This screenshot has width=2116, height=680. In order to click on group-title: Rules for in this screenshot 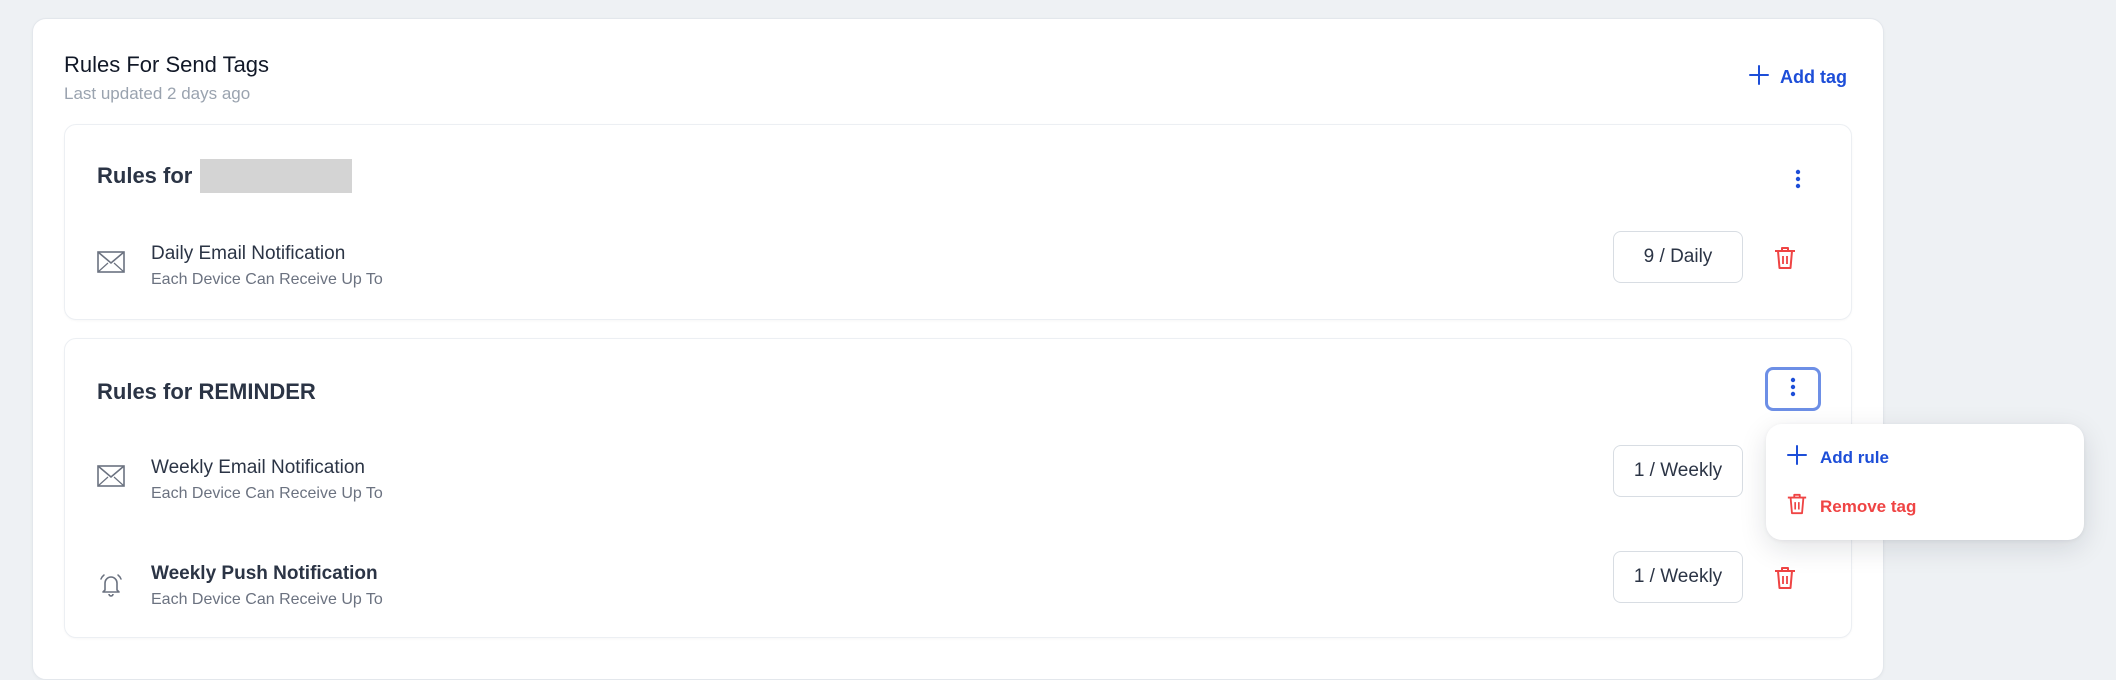, I will do `click(225, 176)`.